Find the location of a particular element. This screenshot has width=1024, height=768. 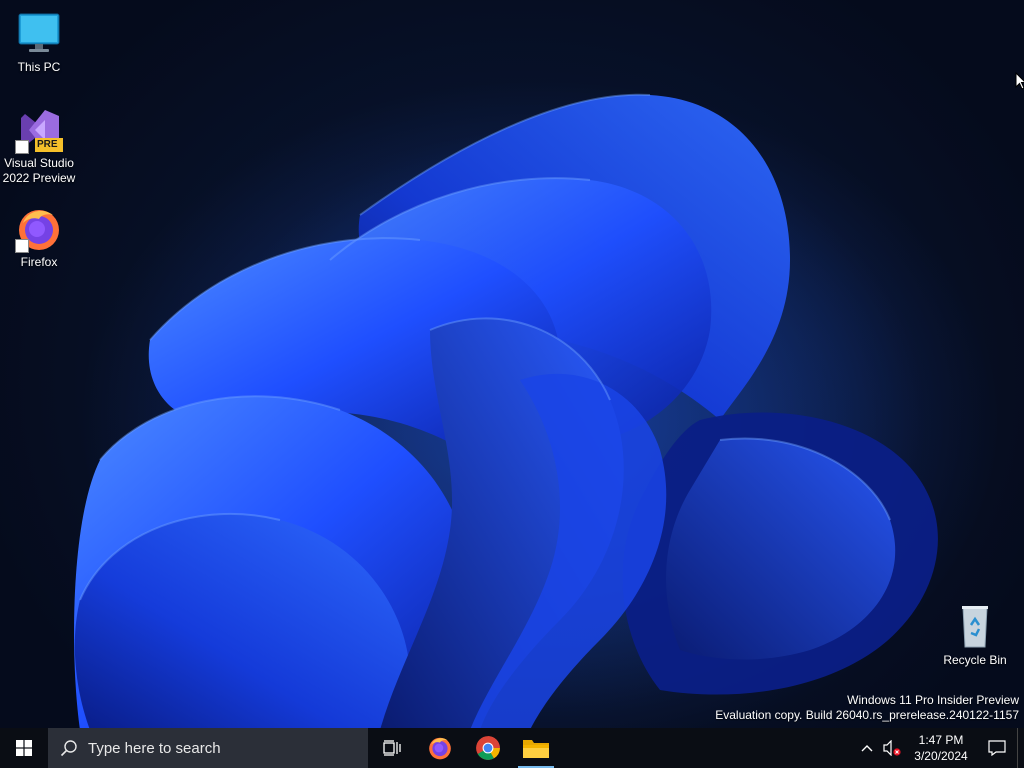

visual-studio-preview-icon: PRE is located at coordinates (39, 130).